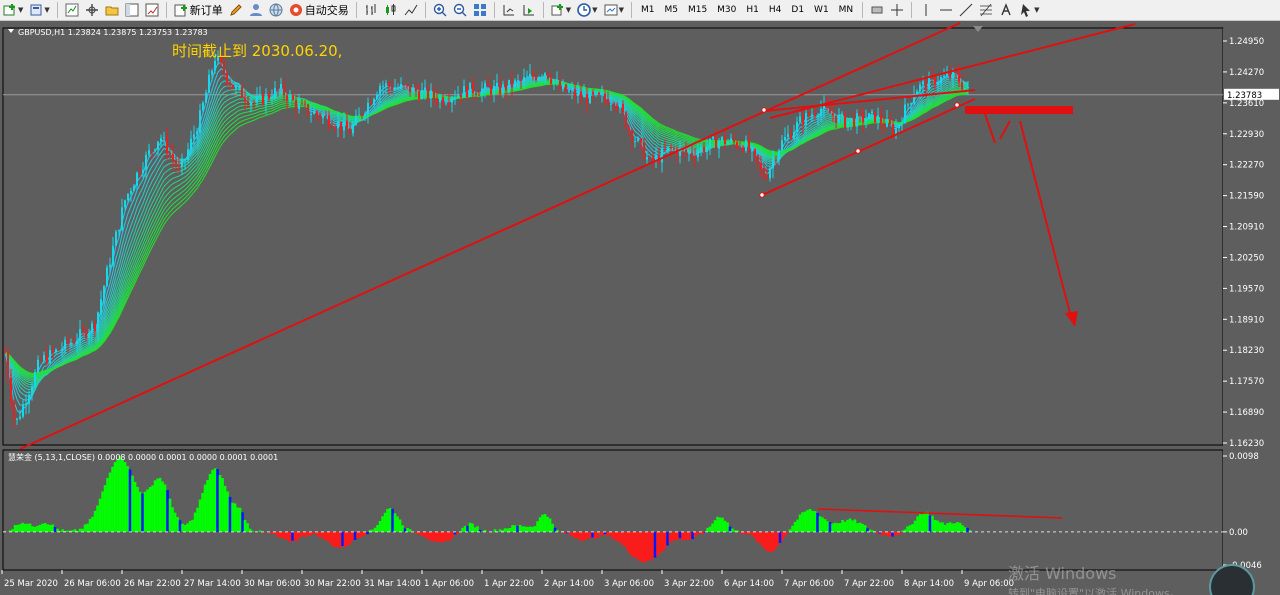 This screenshot has height=595, width=1280. I want to click on market-watch-button, so click(72, 10).